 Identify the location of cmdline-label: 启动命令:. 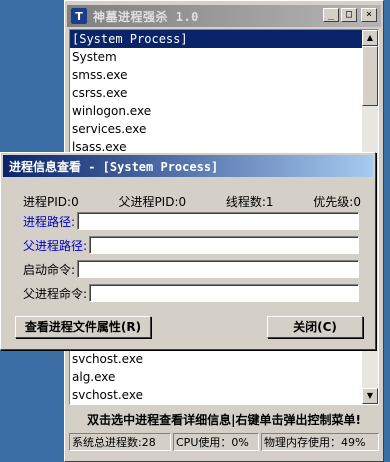
(49, 269).